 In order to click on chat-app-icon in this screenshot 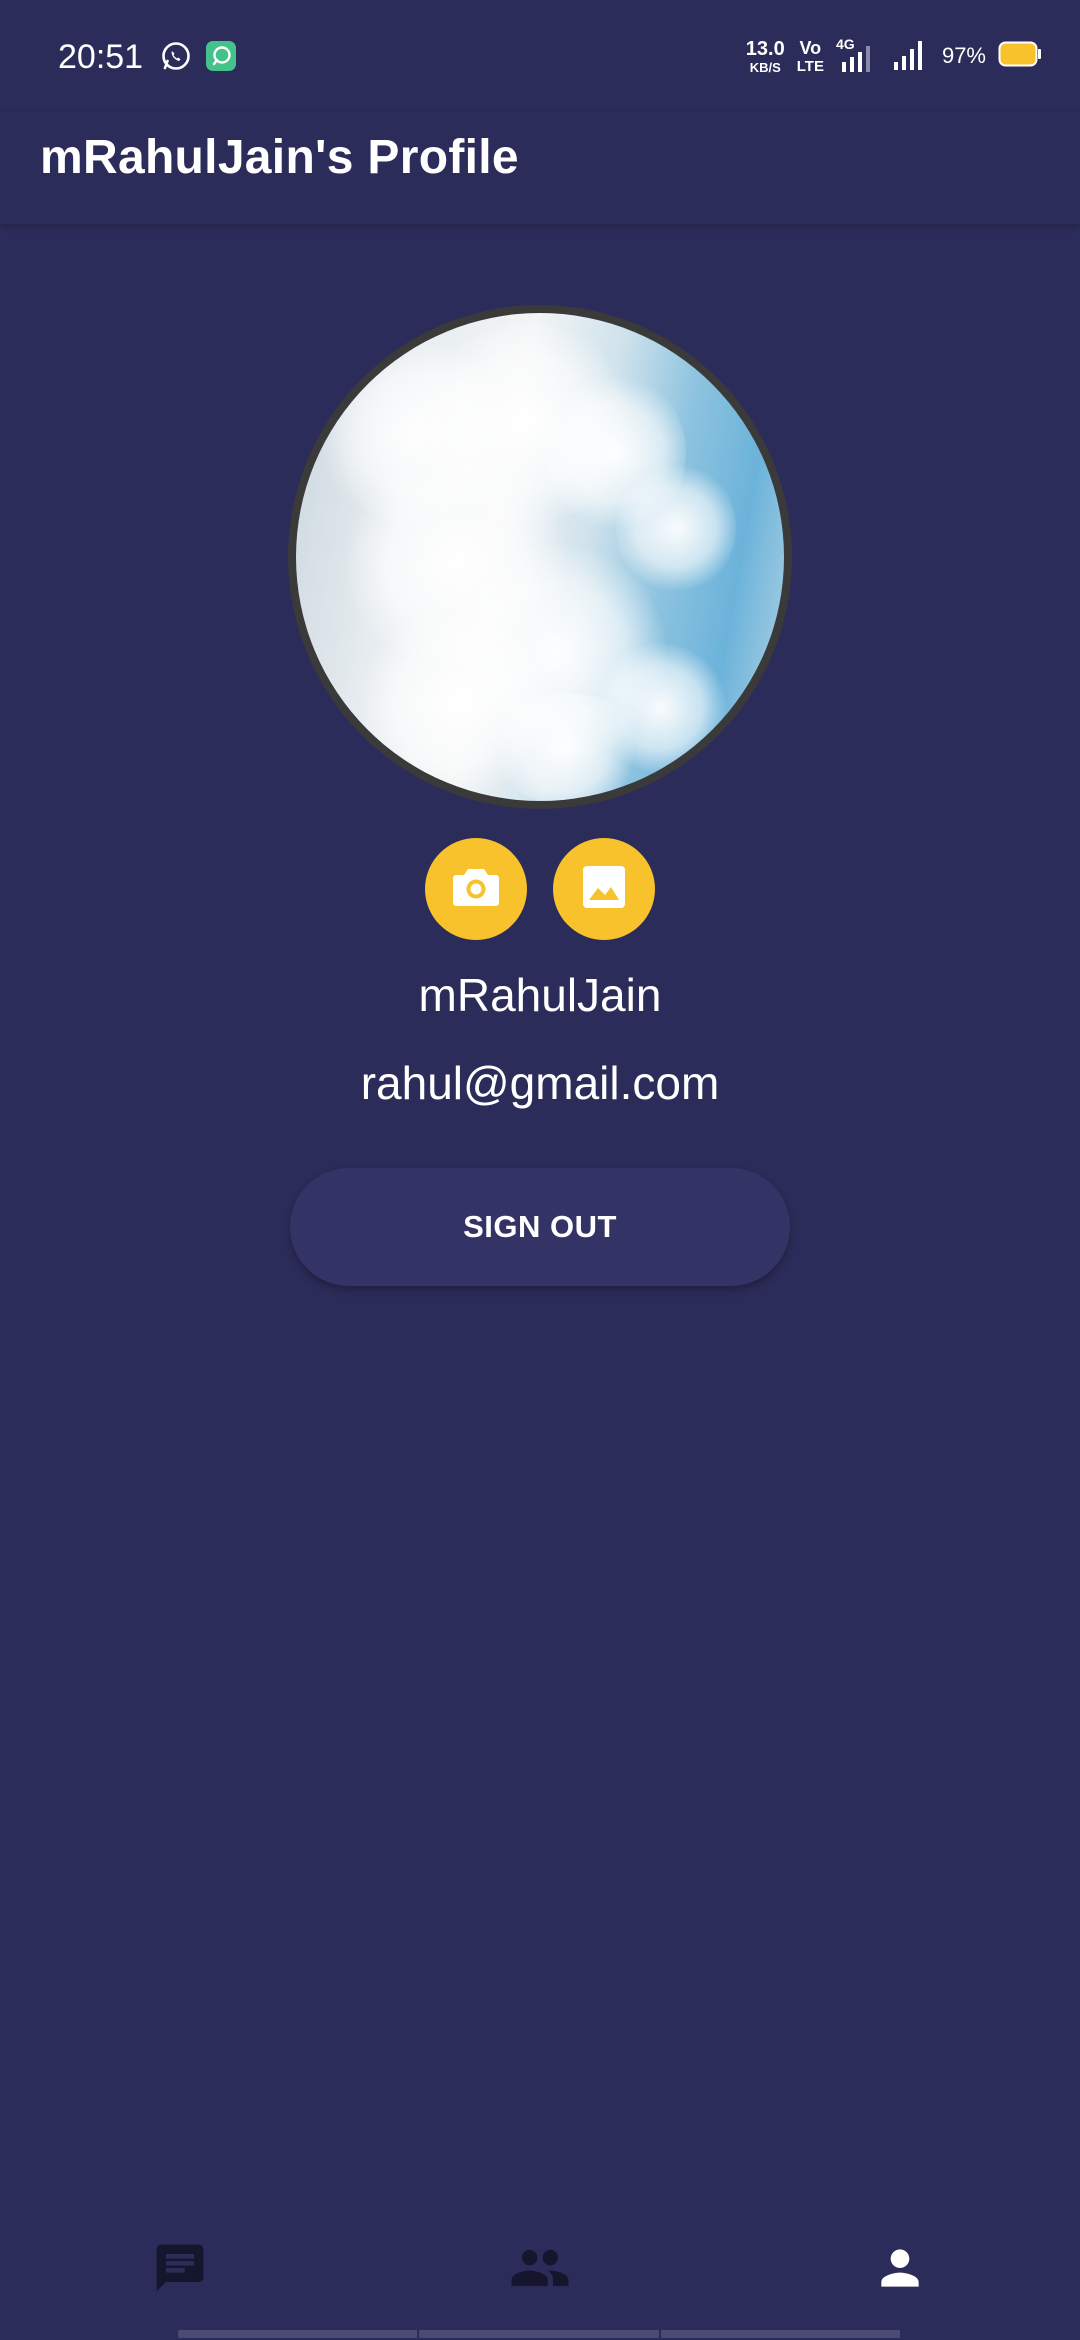, I will do `click(221, 56)`.